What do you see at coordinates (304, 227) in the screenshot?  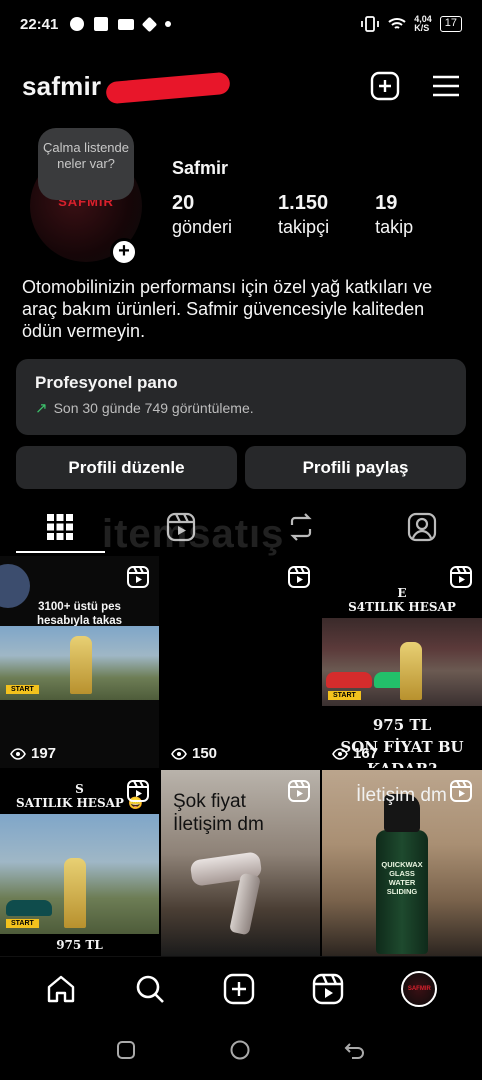 I see `stat-followers-label: takipçi` at bounding box center [304, 227].